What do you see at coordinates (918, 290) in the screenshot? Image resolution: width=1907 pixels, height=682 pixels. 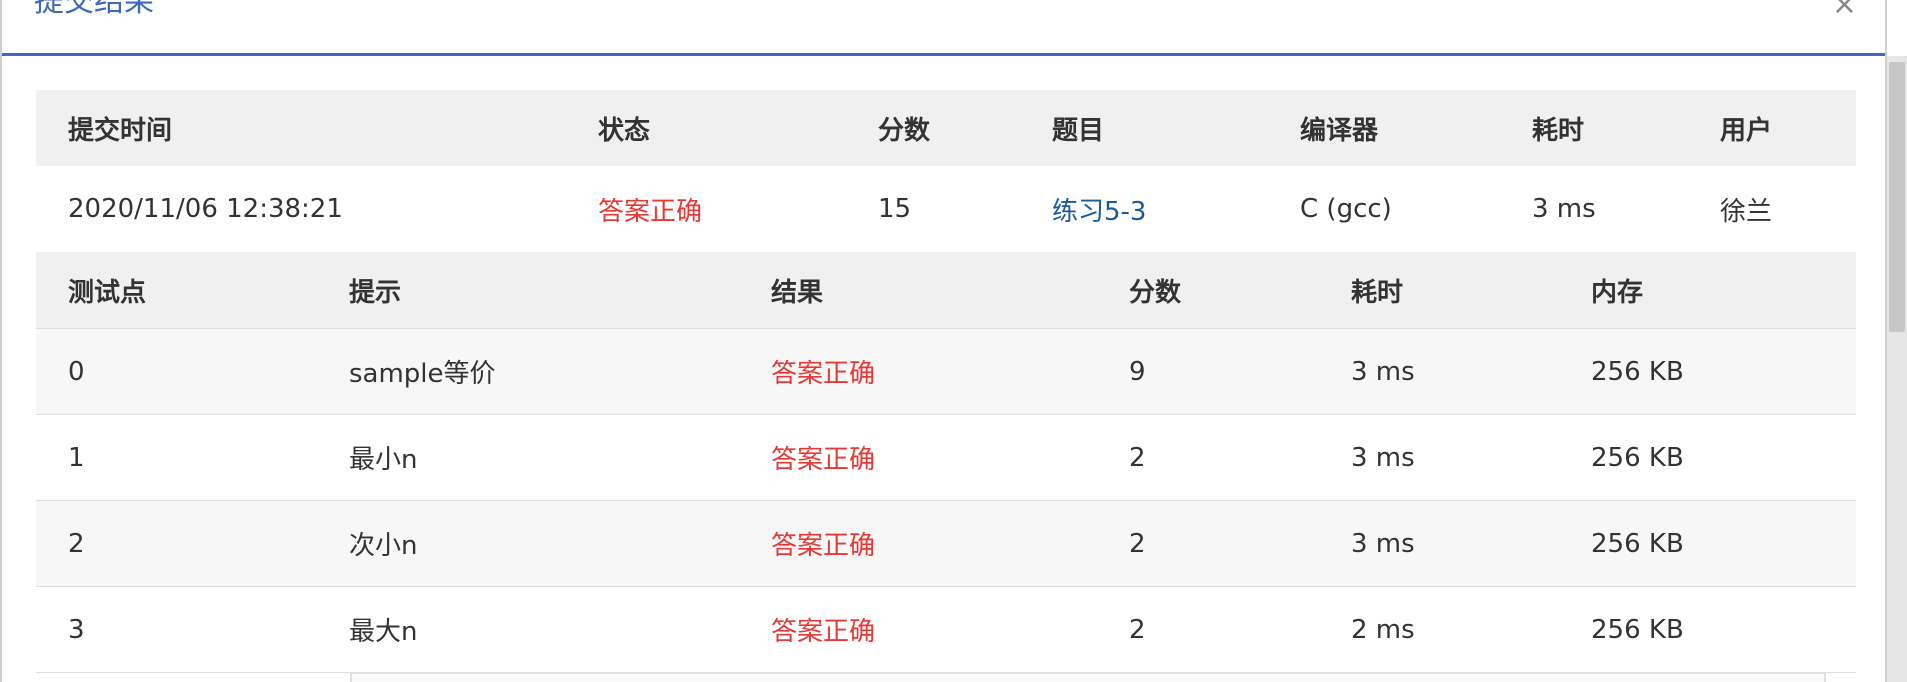 I see `header-result: 结果` at bounding box center [918, 290].